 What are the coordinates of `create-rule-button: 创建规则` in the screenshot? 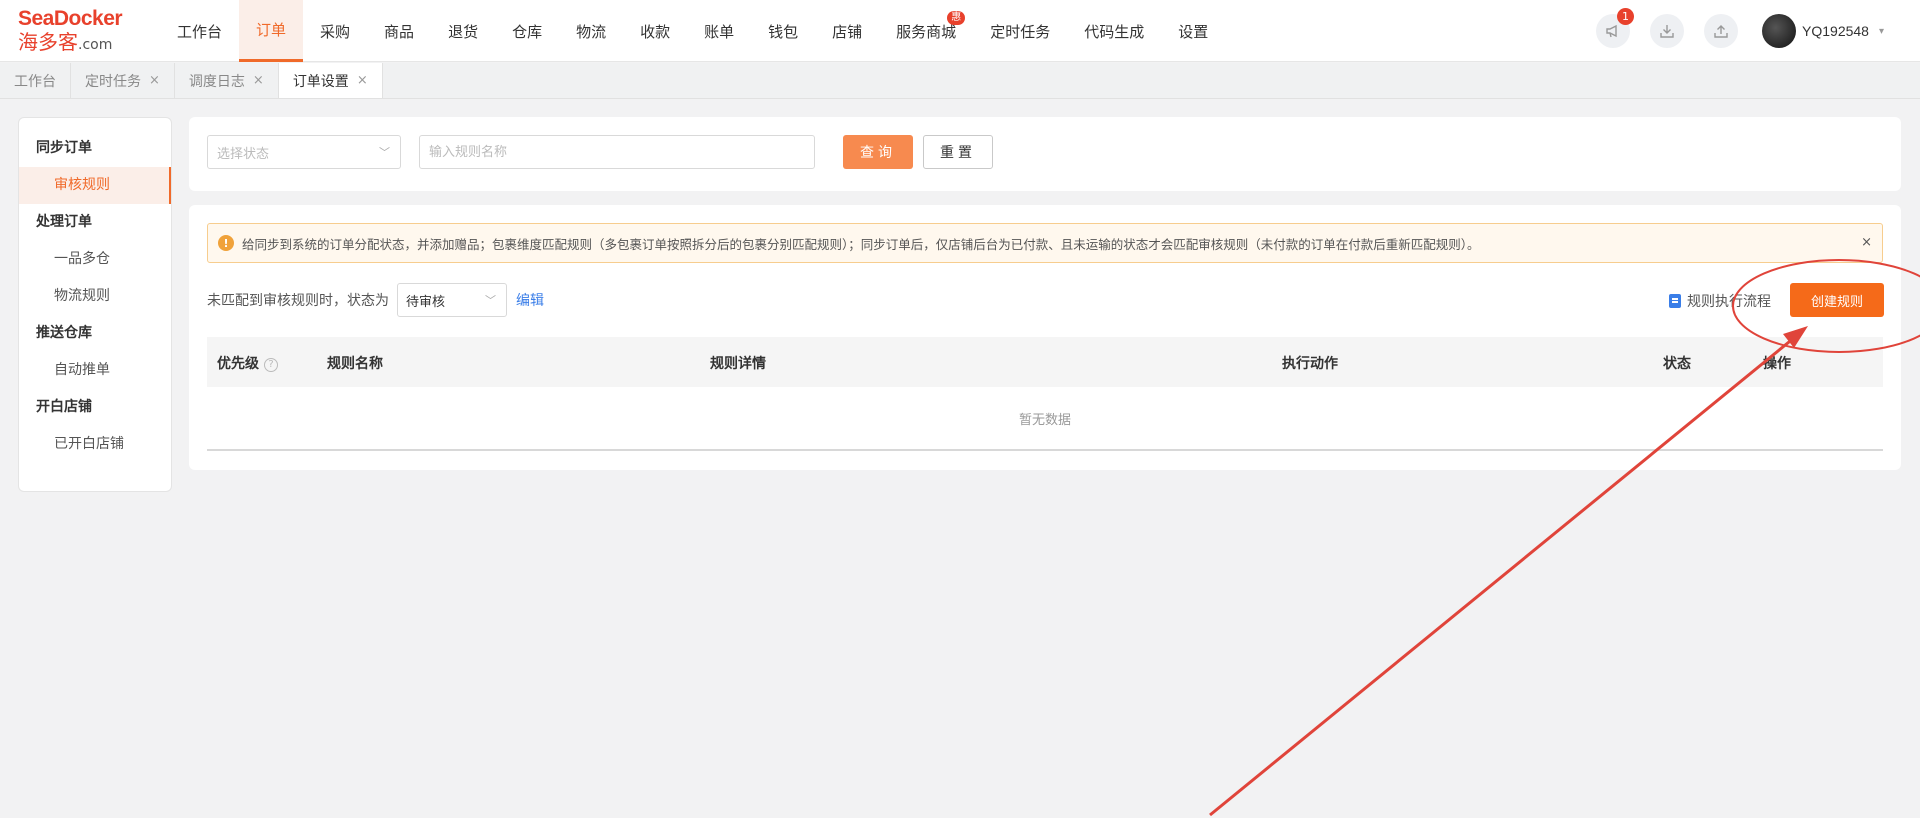 It's located at (1837, 300).